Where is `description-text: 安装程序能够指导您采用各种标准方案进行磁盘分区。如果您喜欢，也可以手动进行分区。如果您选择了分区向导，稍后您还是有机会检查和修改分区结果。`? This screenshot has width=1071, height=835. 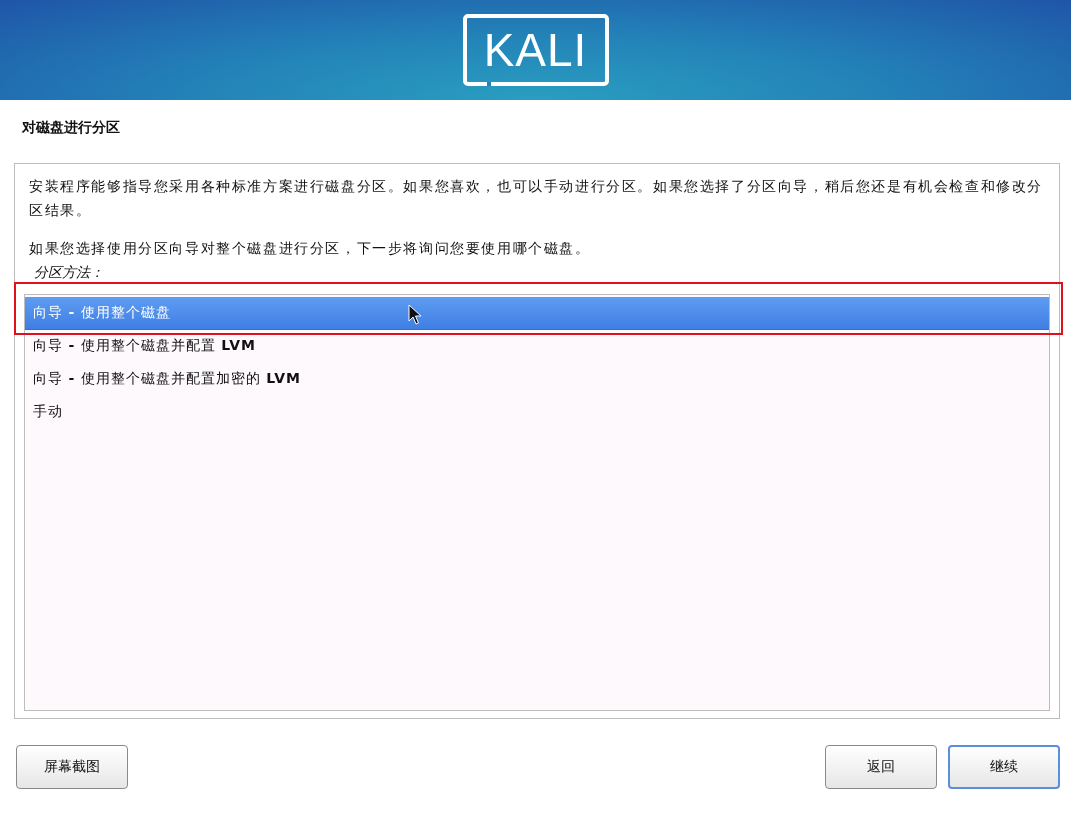 description-text: 安装程序能够指导您采用各种标准方案进行磁盘分区。如果您喜欢，也可以手动进行分区。如果您选择了分区向导，稍后您还是有机会检查和修改分区结果。 is located at coordinates (536, 198).